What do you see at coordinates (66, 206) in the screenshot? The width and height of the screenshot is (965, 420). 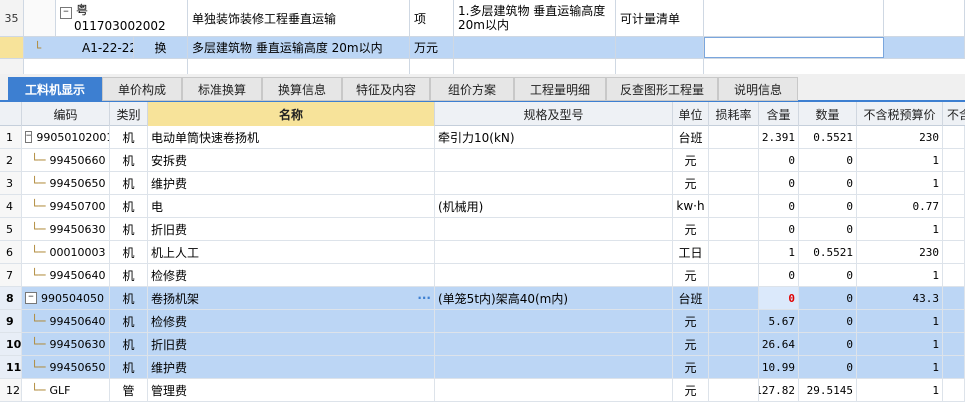 I see `cell-code: └─ 99450700` at bounding box center [66, 206].